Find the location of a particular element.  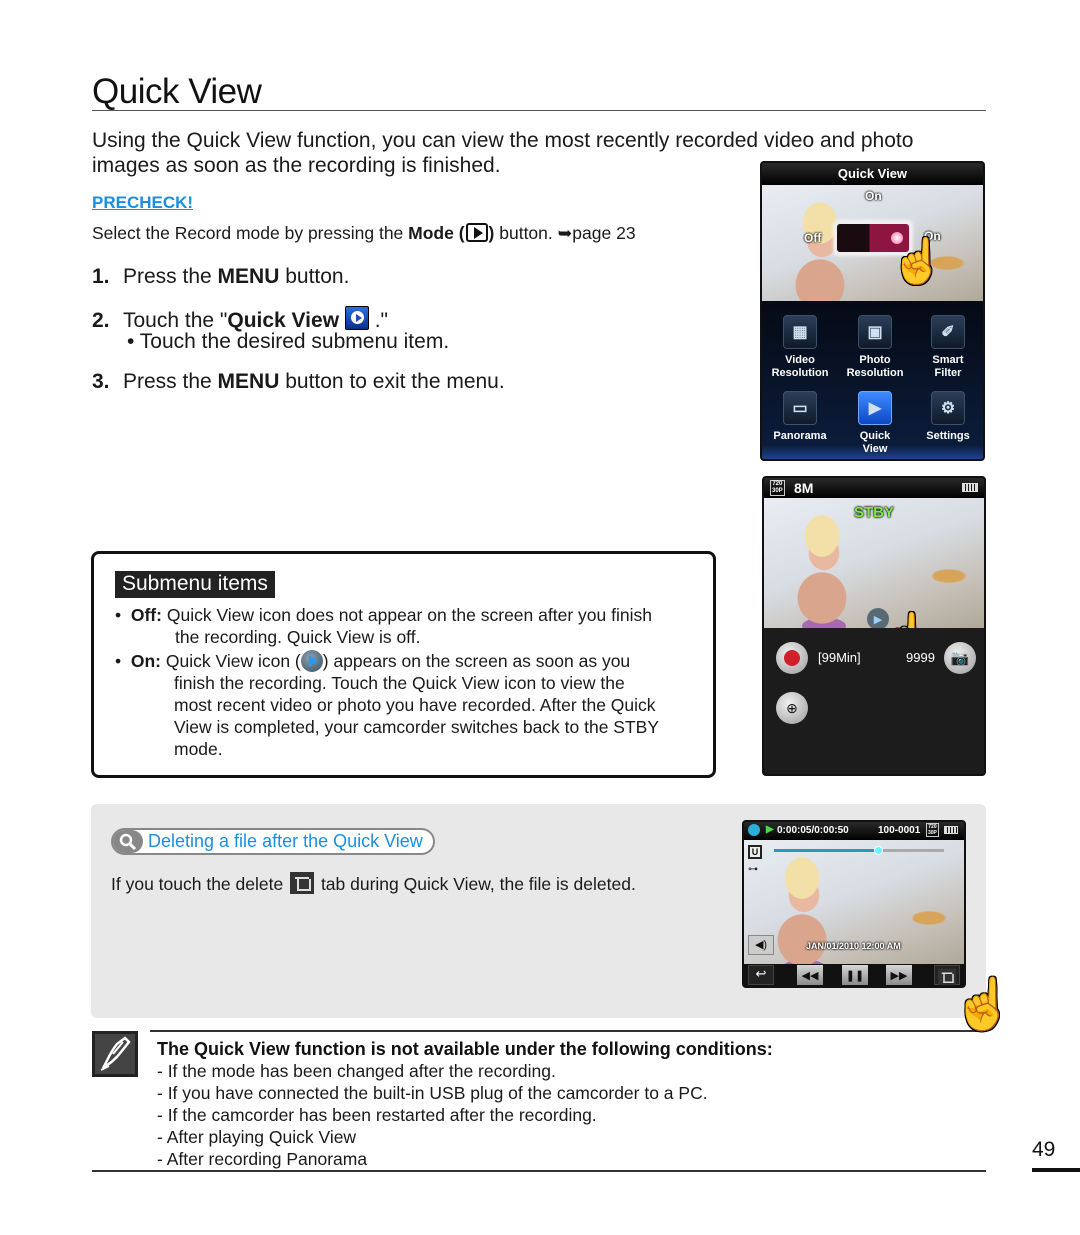

file-number: 100-0001 is located at coordinates (899, 830).